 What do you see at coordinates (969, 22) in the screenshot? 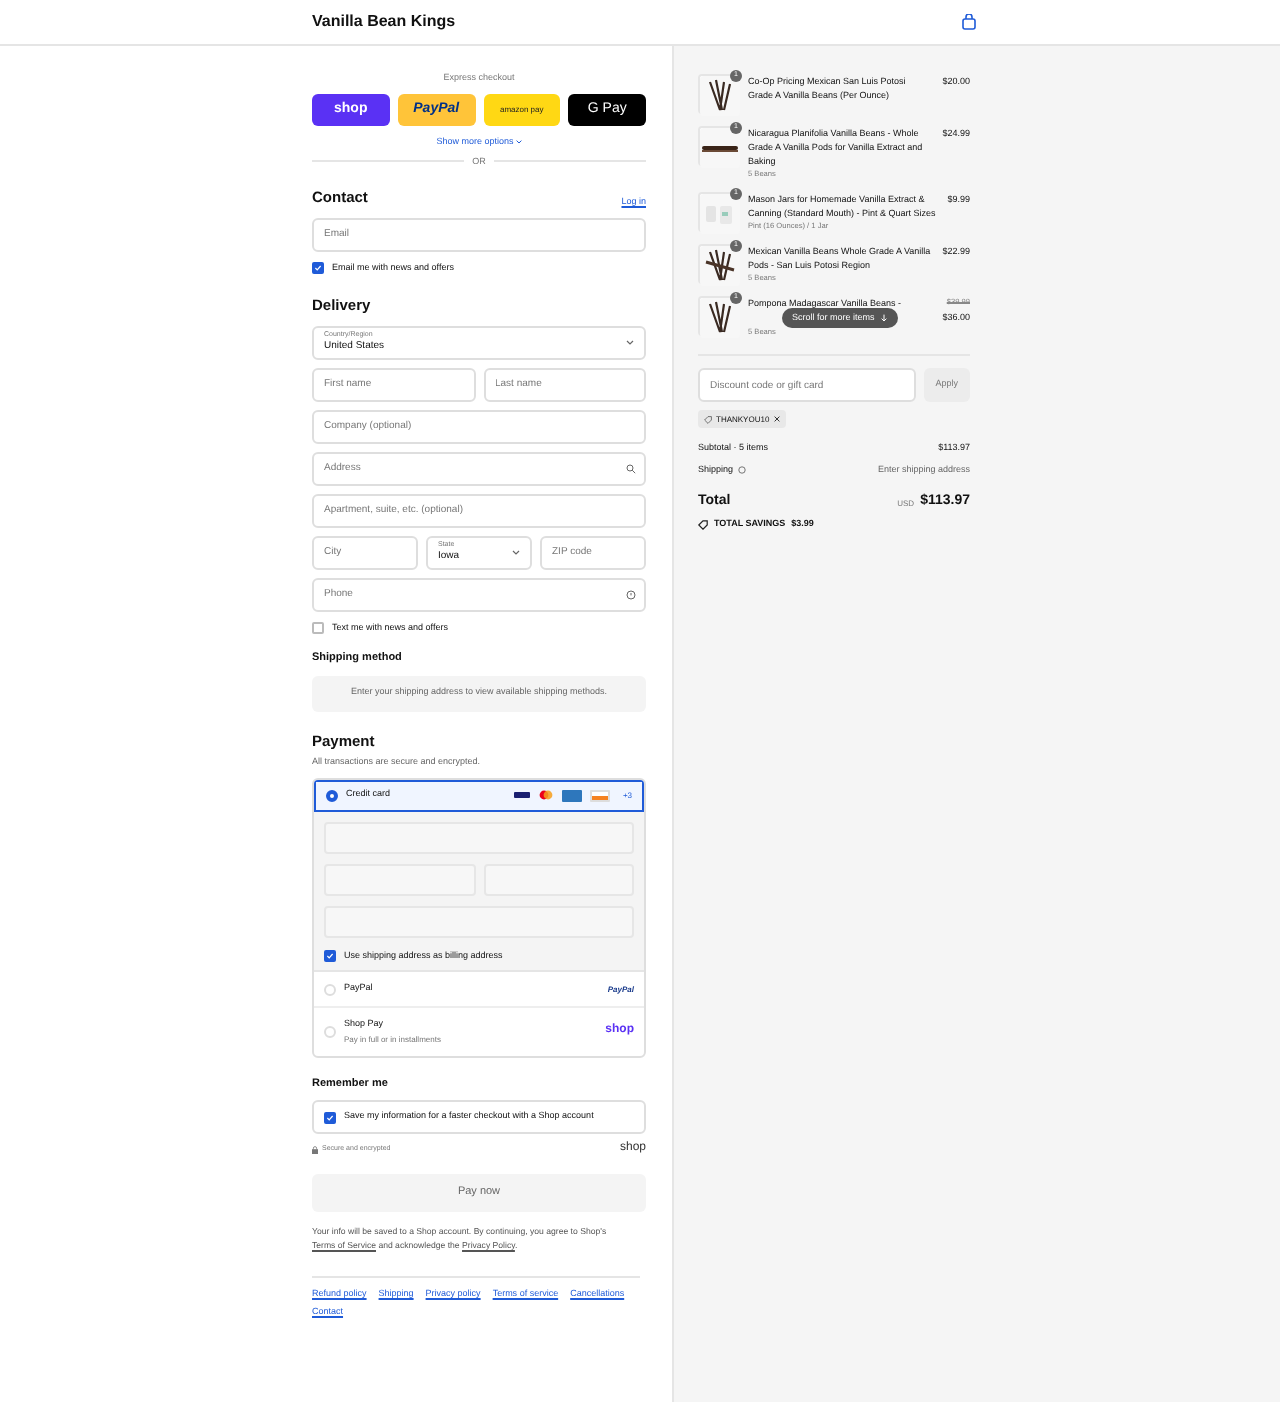
I see `shopping-bag-icon` at bounding box center [969, 22].